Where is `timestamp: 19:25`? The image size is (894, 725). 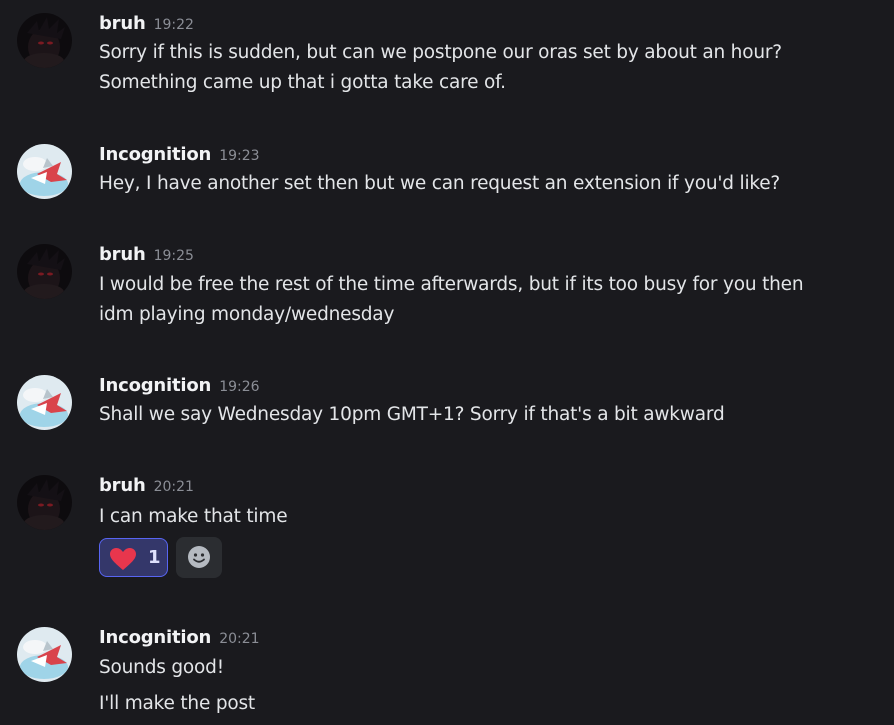
timestamp: 19:25 is located at coordinates (173, 256).